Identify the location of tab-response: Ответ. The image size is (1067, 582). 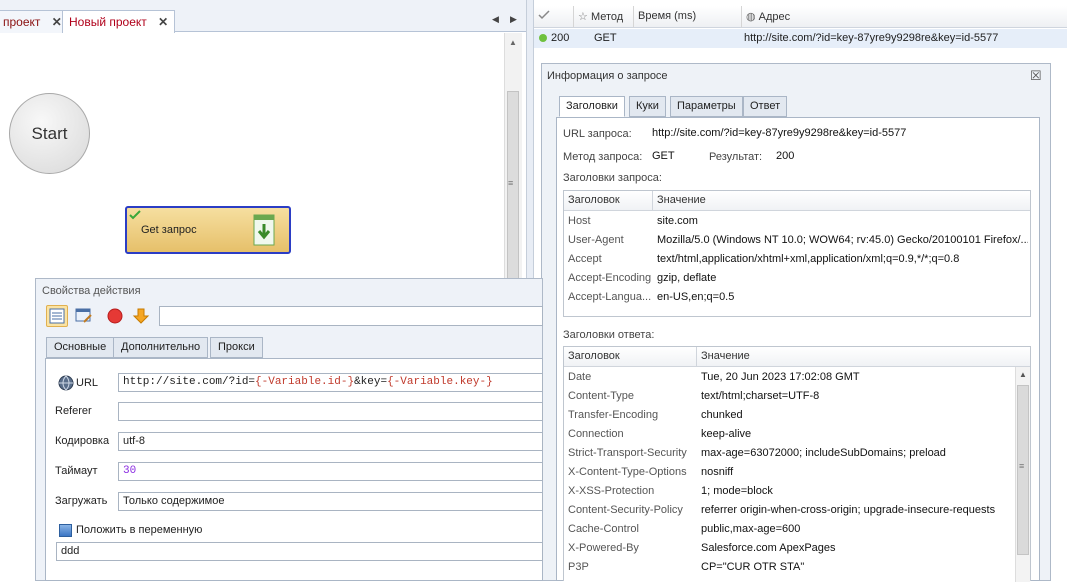
(765, 106).